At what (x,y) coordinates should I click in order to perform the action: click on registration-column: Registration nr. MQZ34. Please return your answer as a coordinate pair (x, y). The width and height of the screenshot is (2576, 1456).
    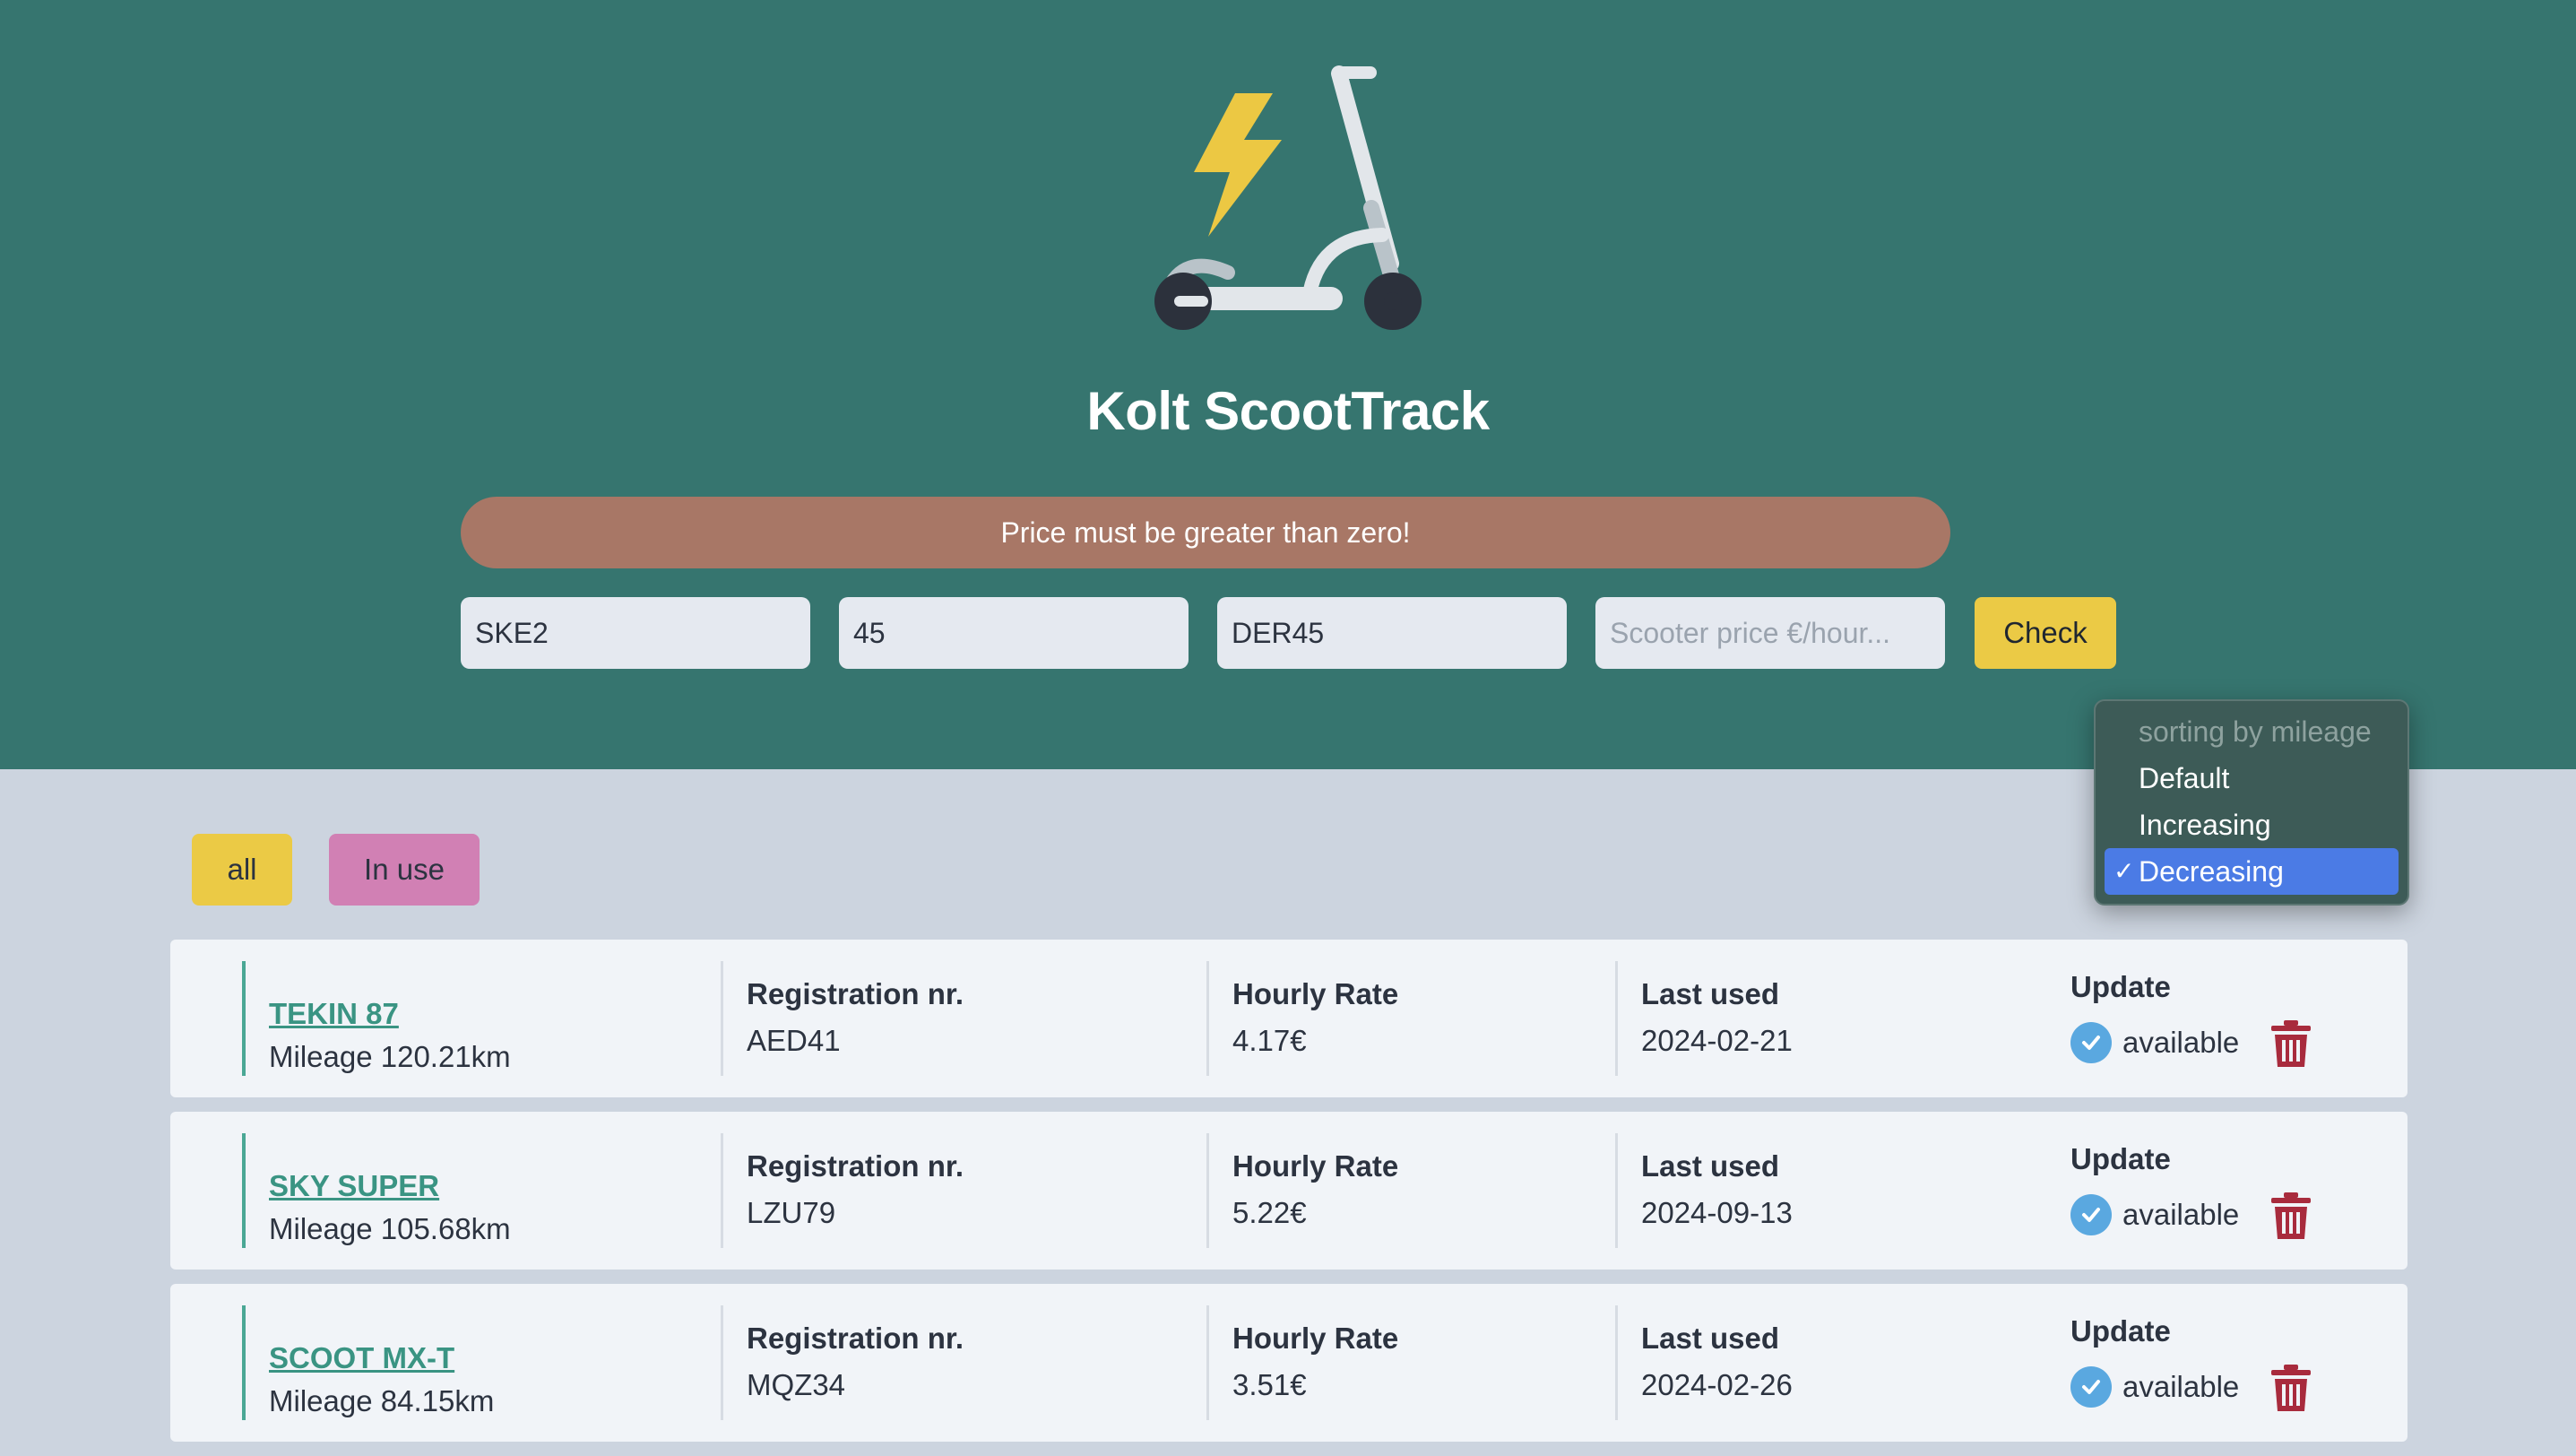
    Looking at the image, I should click on (954, 1363).